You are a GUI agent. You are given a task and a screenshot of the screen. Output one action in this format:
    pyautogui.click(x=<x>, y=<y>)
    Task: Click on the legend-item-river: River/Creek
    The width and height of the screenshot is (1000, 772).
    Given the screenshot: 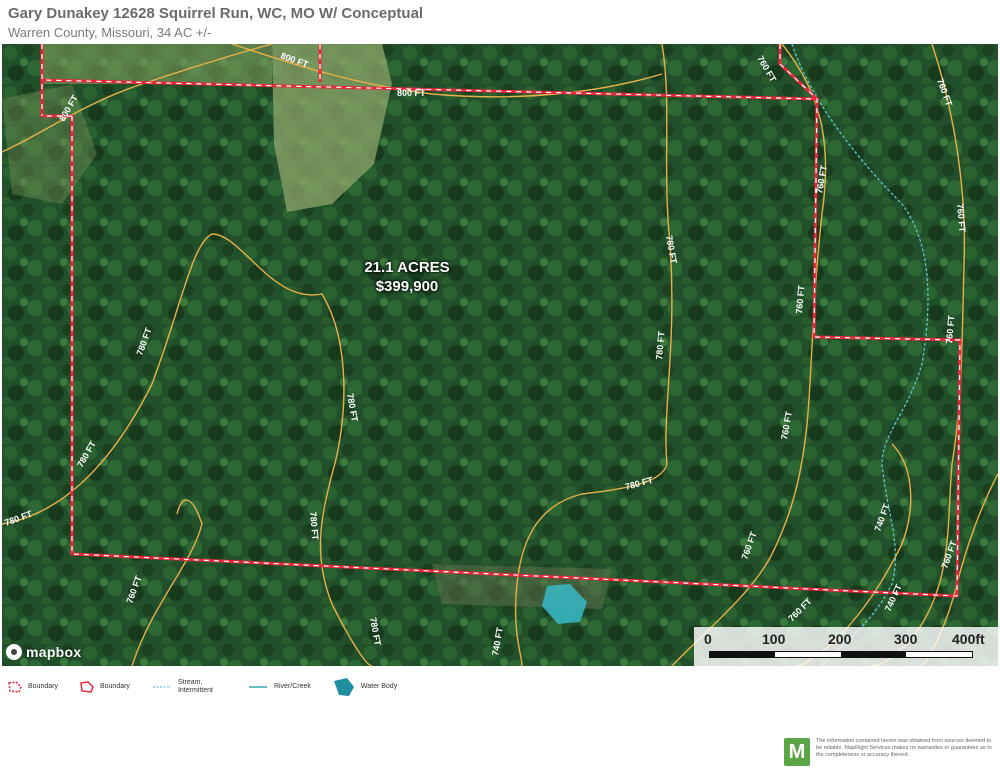 What is the action you would take?
    pyautogui.click(x=279, y=687)
    